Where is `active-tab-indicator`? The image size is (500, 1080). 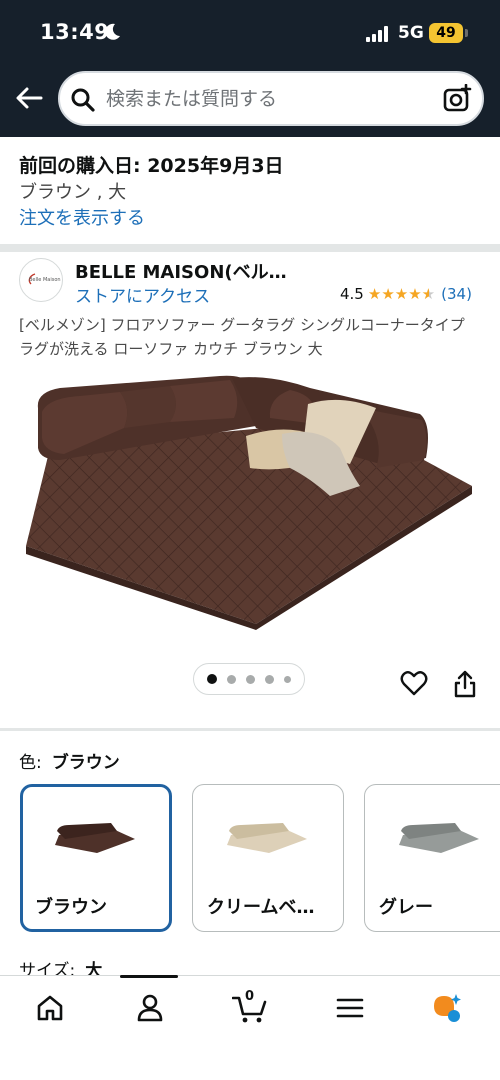
active-tab-indicator is located at coordinates (149, 976).